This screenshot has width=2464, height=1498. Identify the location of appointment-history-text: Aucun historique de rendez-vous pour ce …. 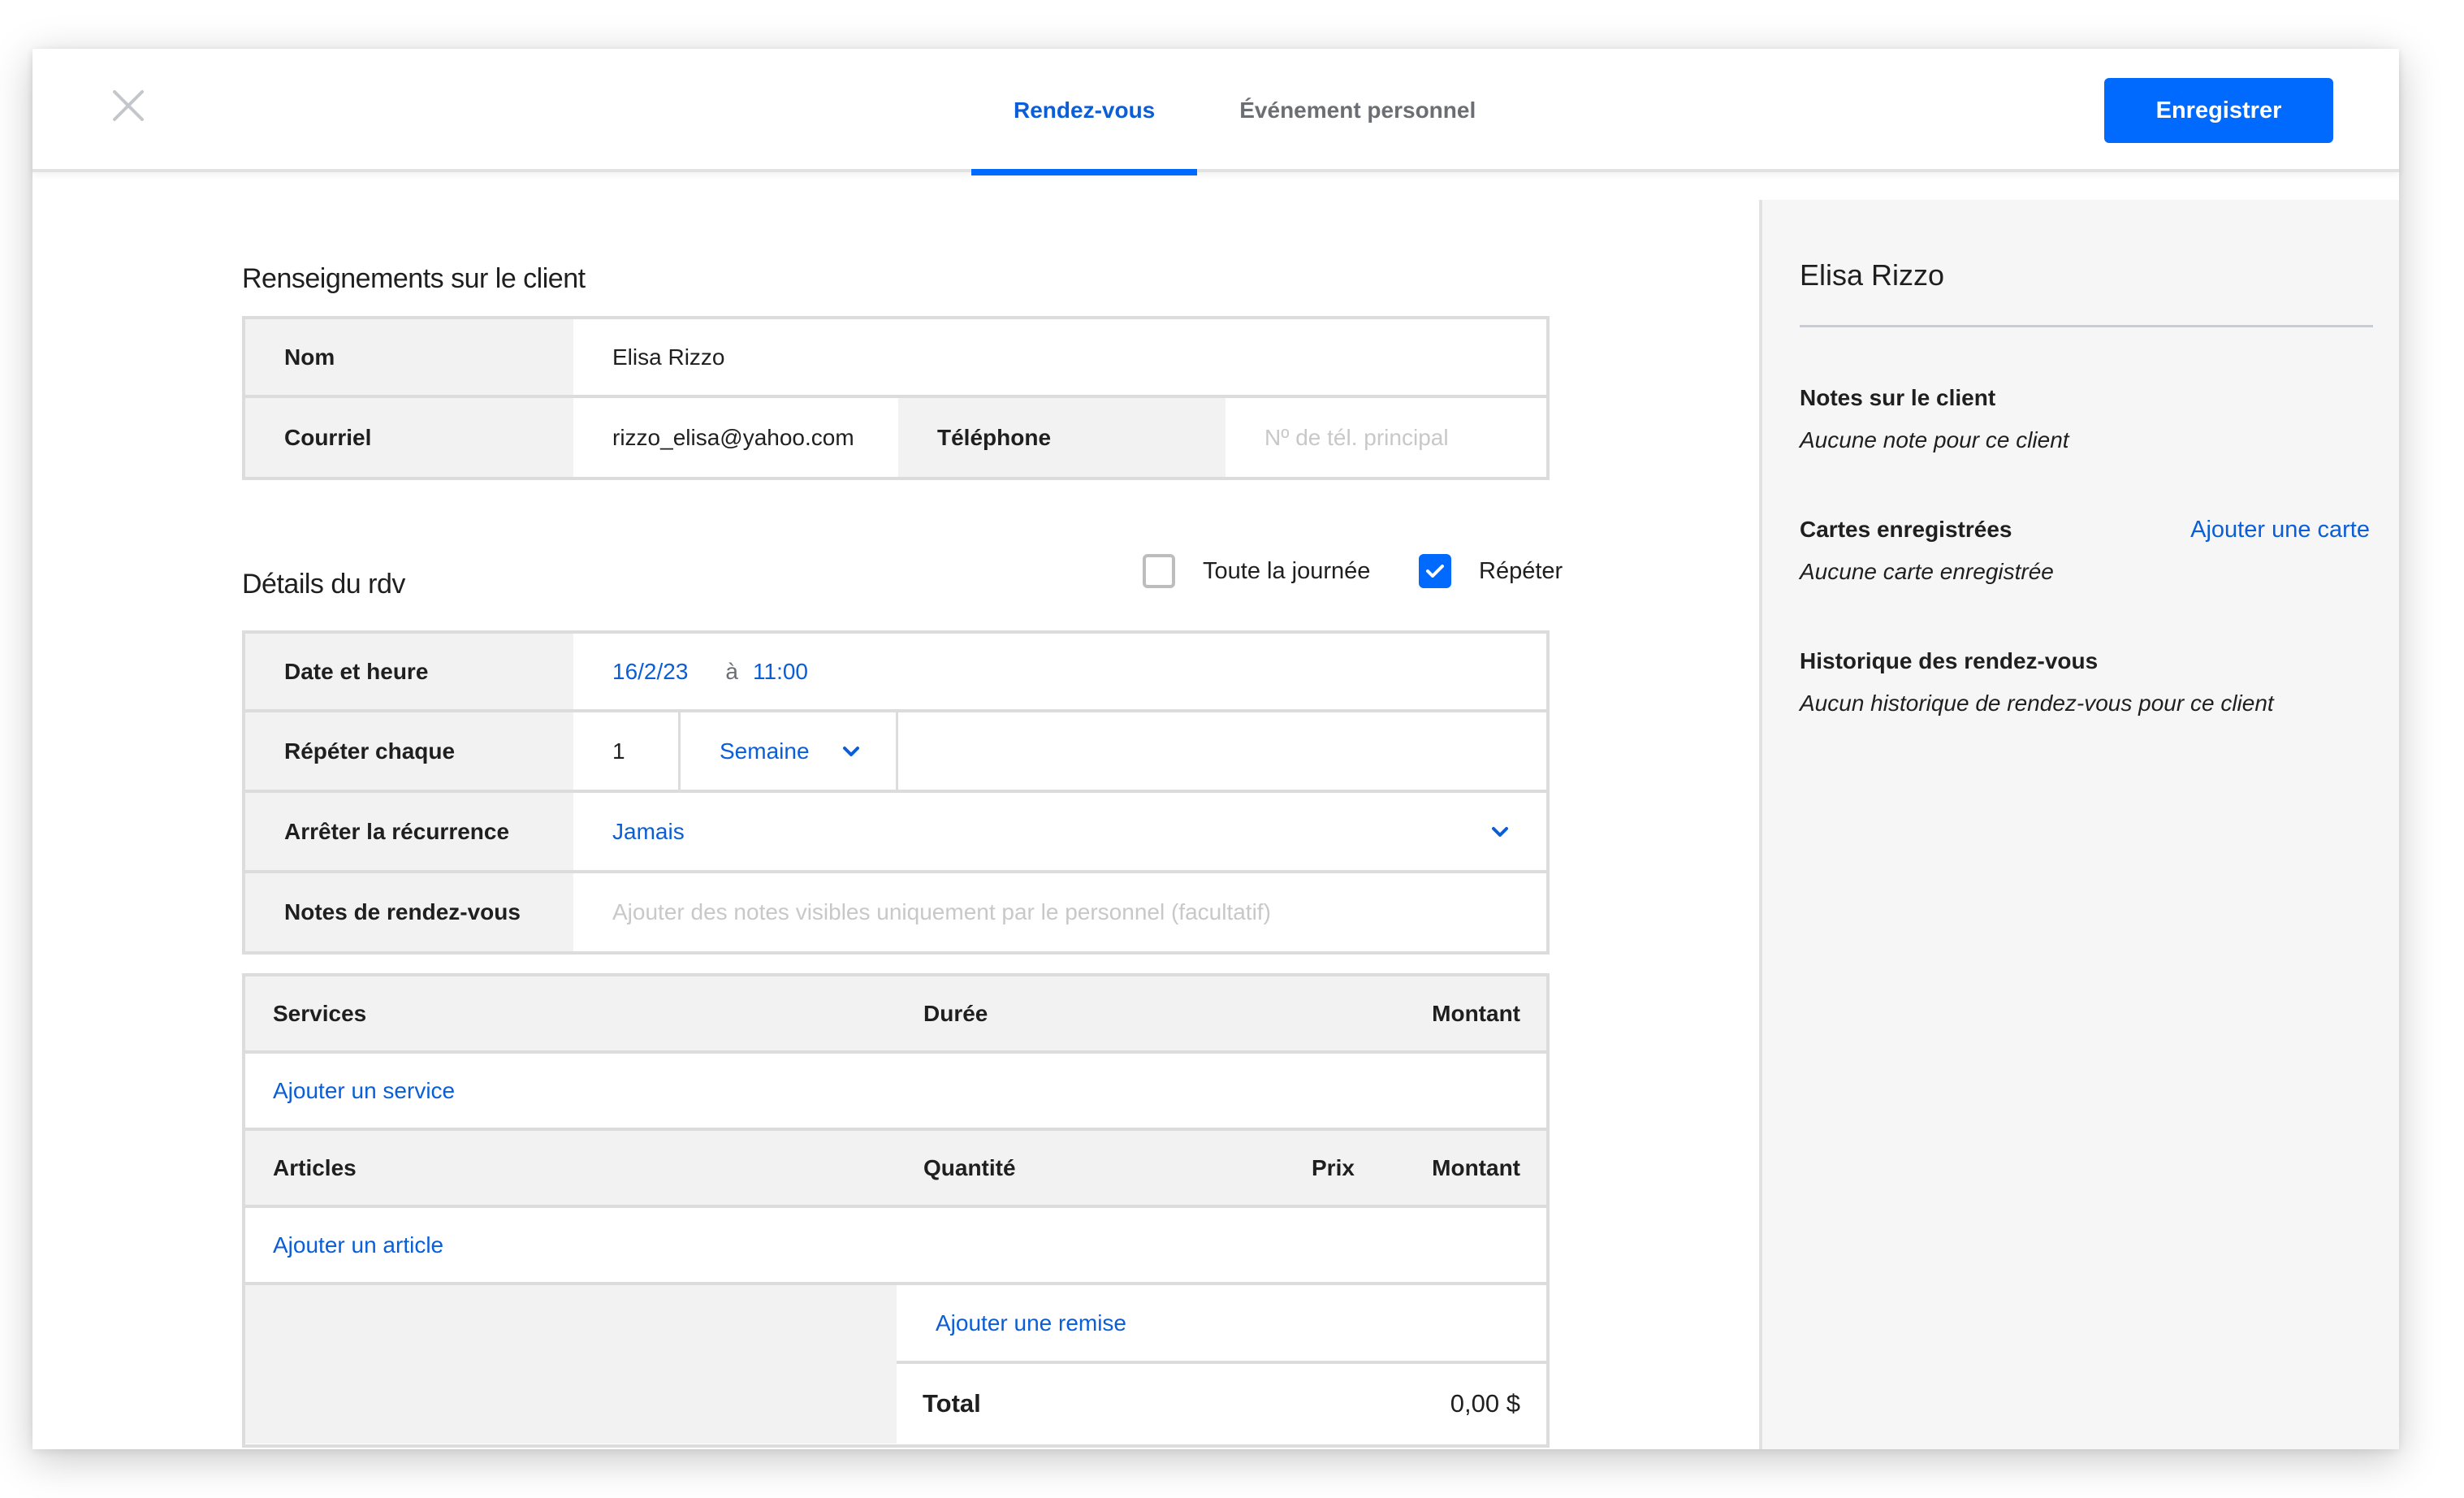
(2037, 704).